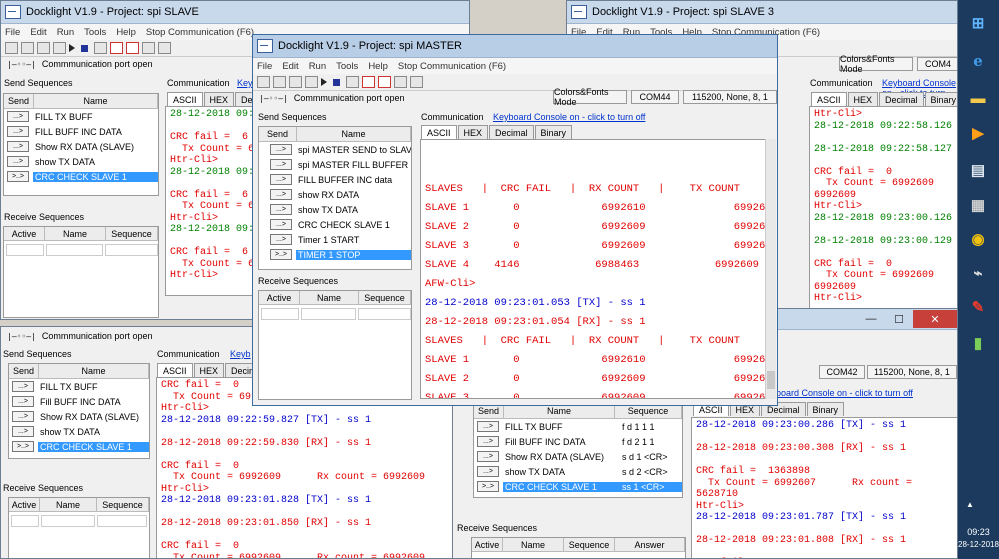 Image resolution: width=999 pixels, height=559 pixels. Describe the element at coordinates (11, 48) in the screenshot. I see `new-project-icon` at that location.